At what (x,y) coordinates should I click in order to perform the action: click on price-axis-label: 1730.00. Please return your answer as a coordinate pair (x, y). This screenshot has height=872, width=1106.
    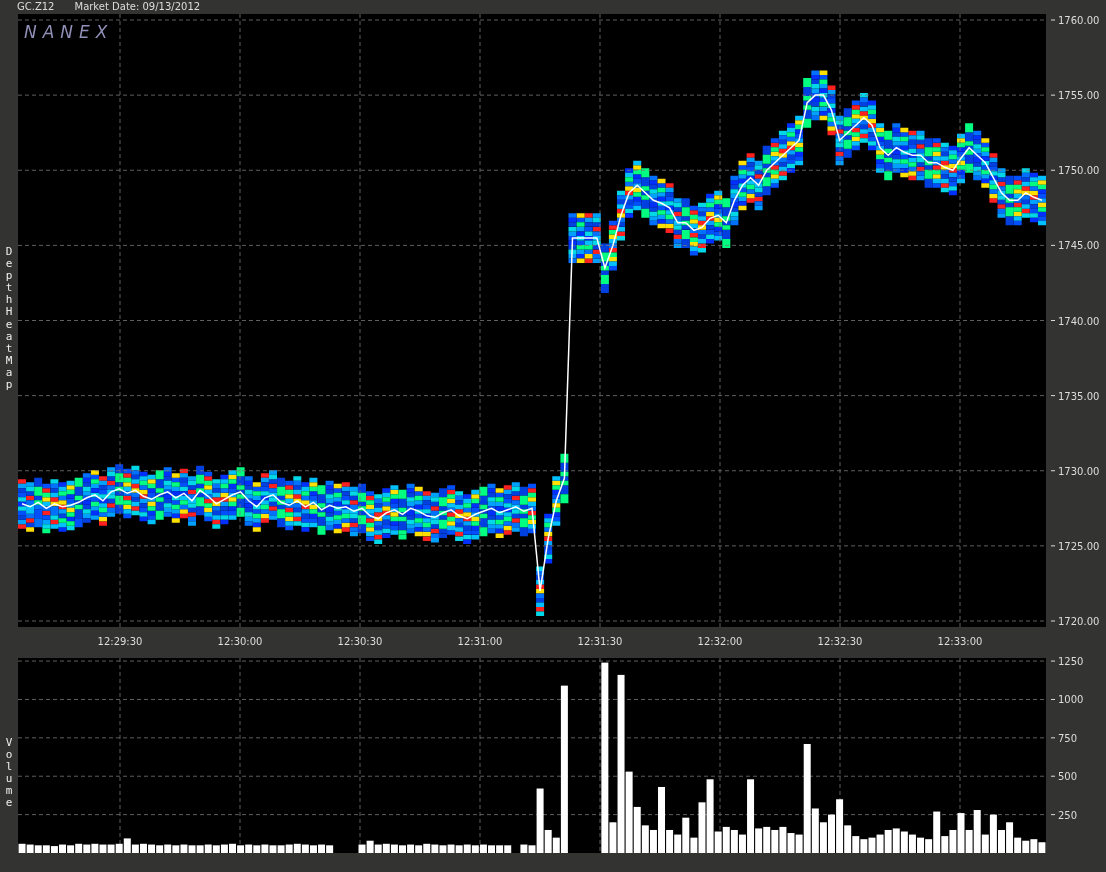
    Looking at the image, I should click on (1079, 471).